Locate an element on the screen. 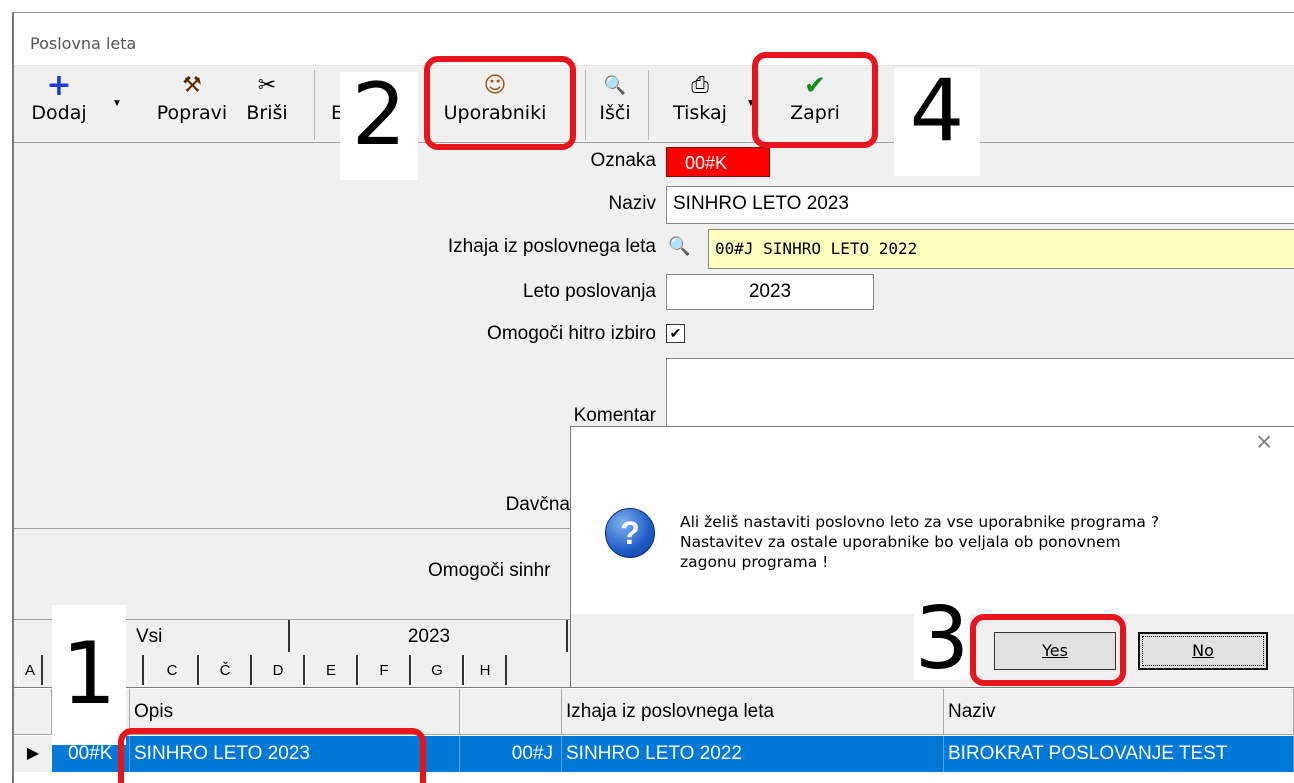  print-button: ⎙ Tiskaj is located at coordinates (700, 106).